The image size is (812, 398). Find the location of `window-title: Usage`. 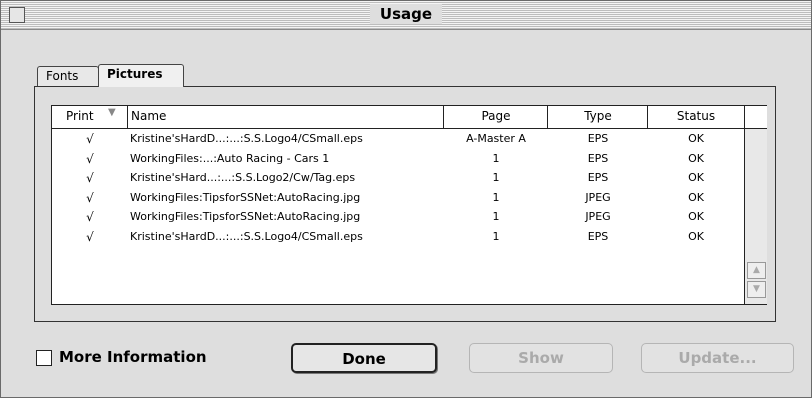

window-title: Usage is located at coordinates (406, 14).